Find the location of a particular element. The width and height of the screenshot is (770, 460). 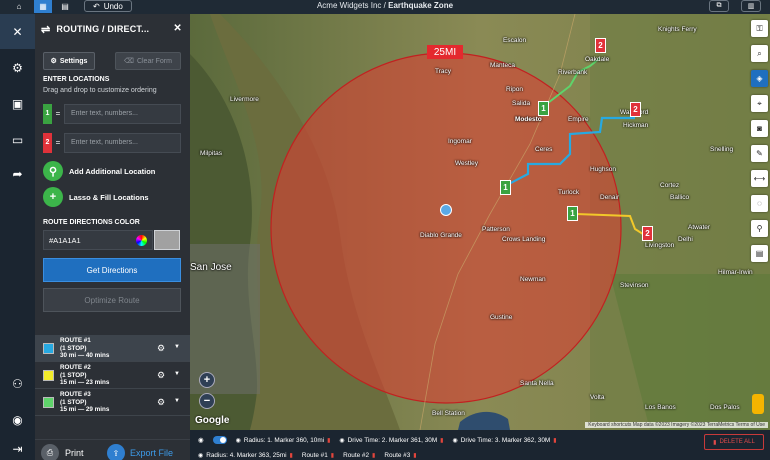

color-wheel-icon is located at coordinates (141, 240).